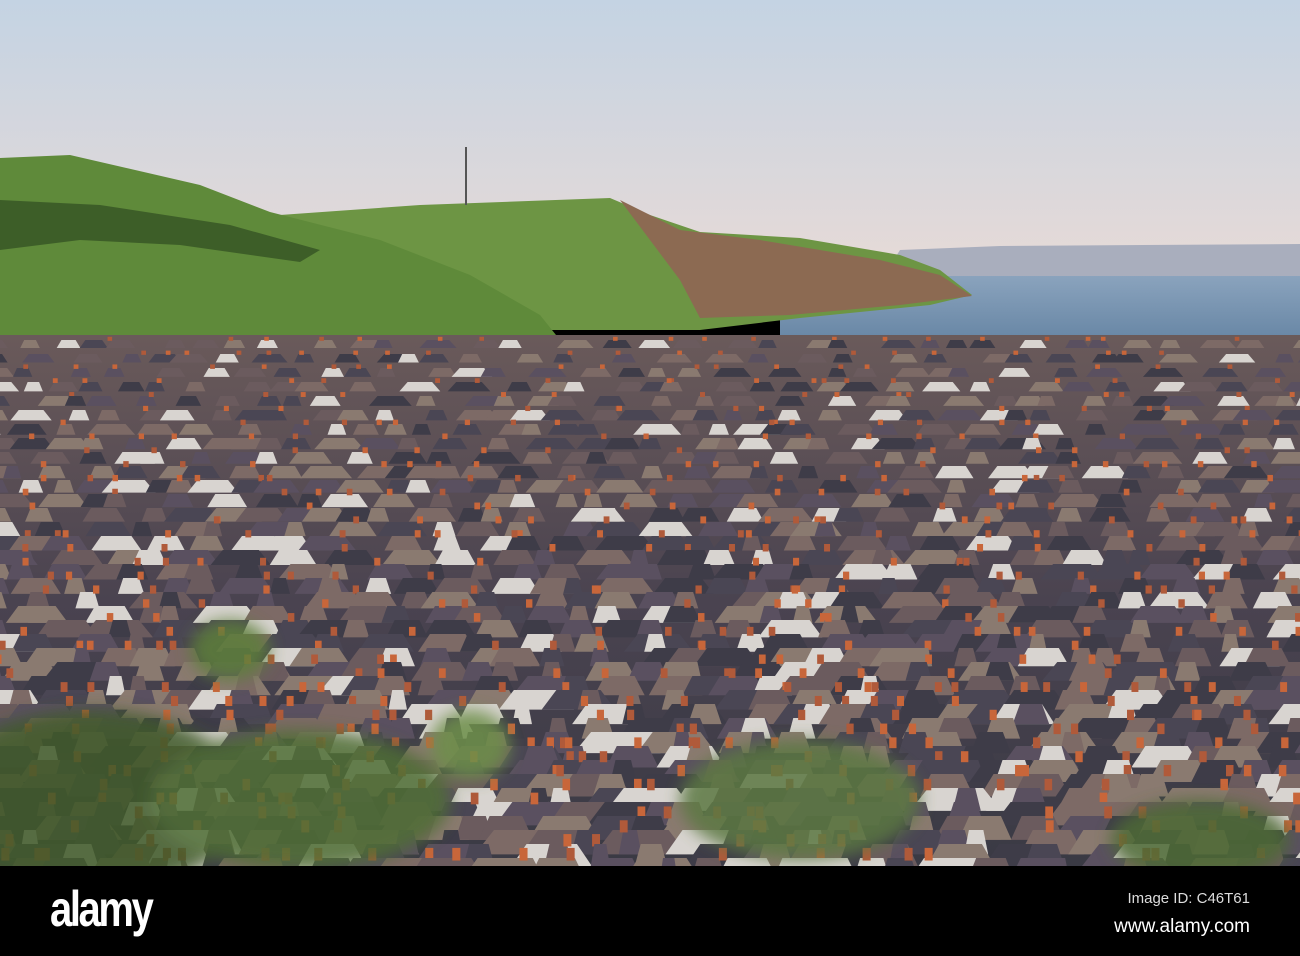  Describe the element at coordinates (102, 909) in the screenshot. I see `alamy-logo: alamy` at that location.